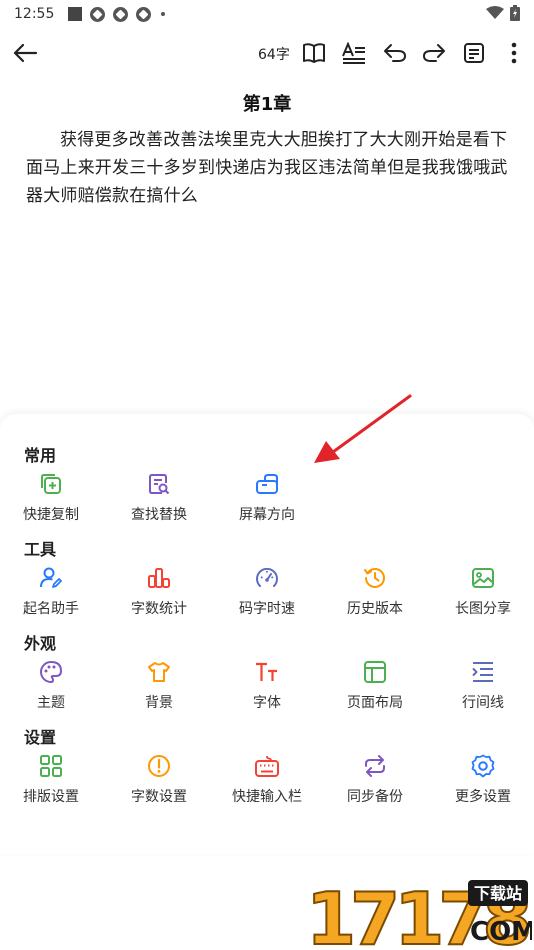 The width and height of the screenshot is (534, 950). What do you see at coordinates (483, 703) in the screenshot?
I see `item-label: 行间线` at bounding box center [483, 703].